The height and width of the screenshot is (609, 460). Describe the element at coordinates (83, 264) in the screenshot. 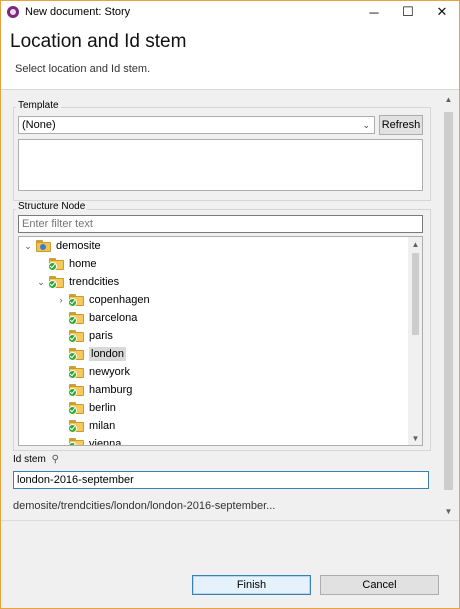

I see `tree-item-label: home` at that location.